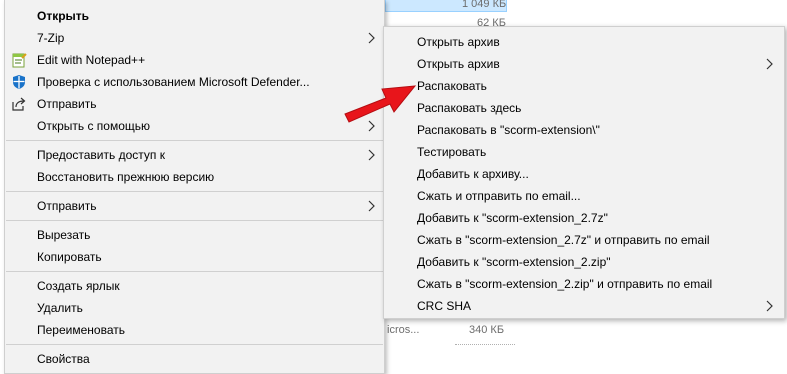 This screenshot has height=374, width=787. Describe the element at coordinates (584, 86) in the screenshot. I see `submenu-item-extract: Распаковать` at that location.